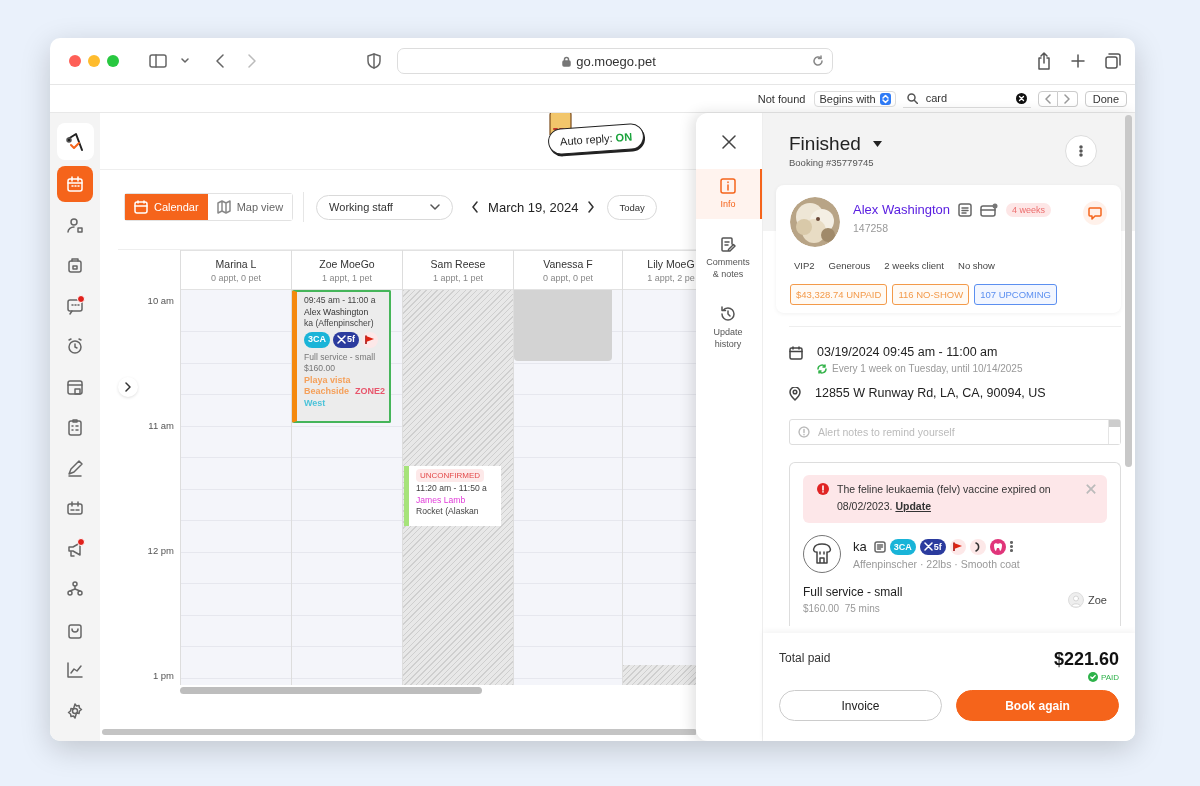 Image resolution: width=1200 pixels, height=786 pixels. What do you see at coordinates (671, 277) in the screenshot?
I see `staff-summary: 1 appt, 2 pe` at bounding box center [671, 277].